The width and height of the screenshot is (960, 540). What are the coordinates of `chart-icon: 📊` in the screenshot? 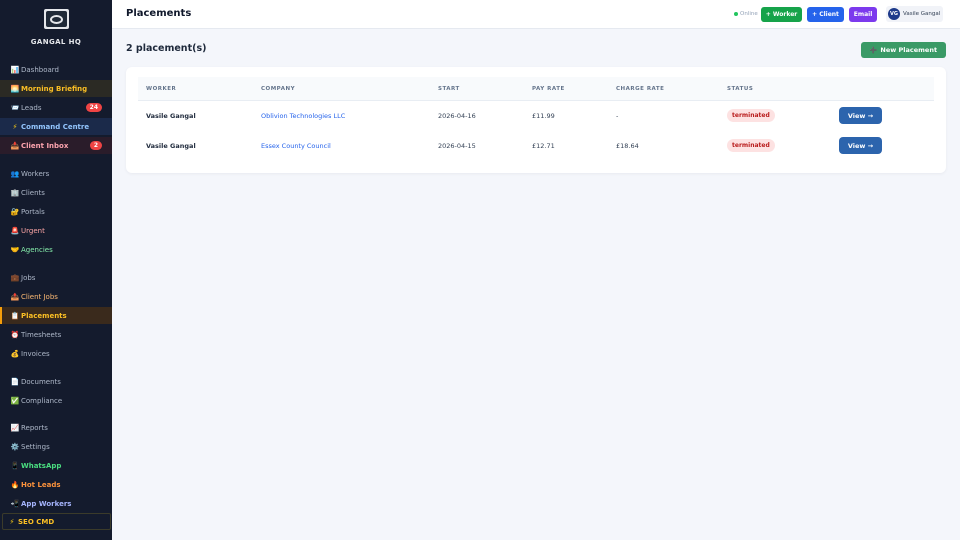 It's located at (15, 69).